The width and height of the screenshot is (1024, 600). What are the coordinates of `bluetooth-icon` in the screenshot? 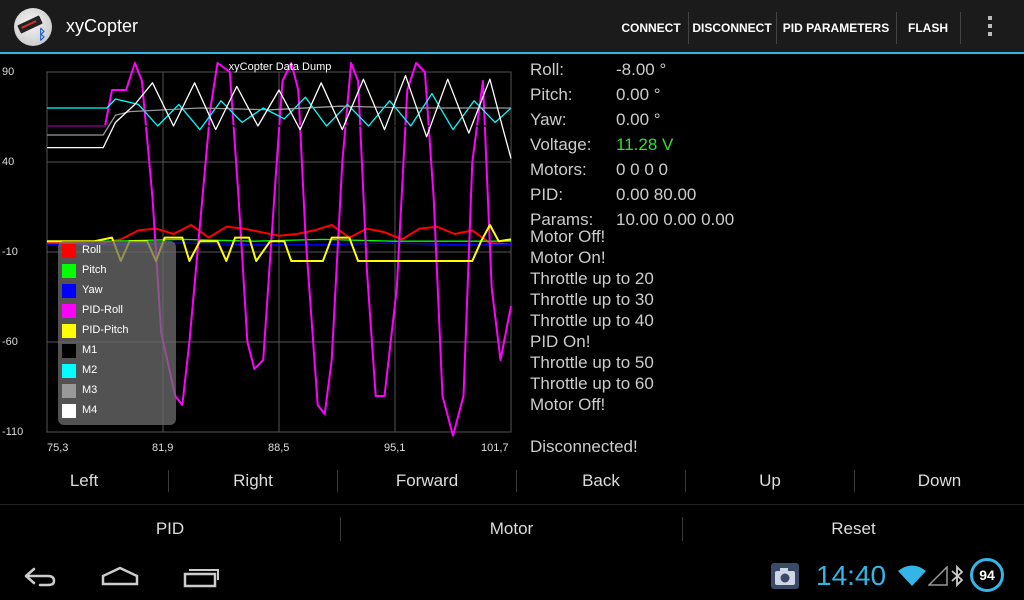 It's located at (957, 576).